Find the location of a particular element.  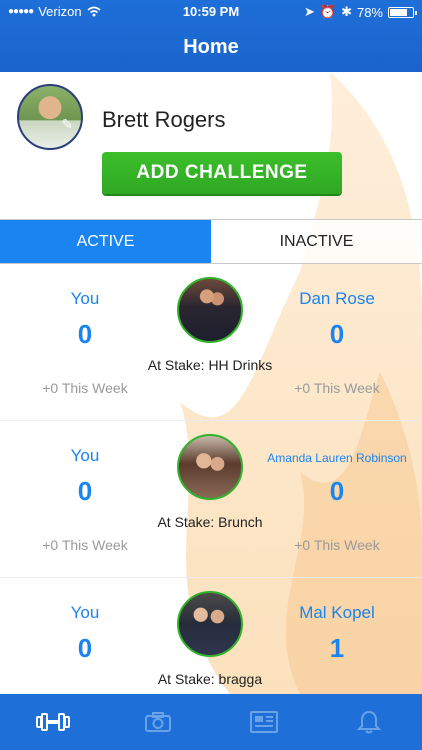

tab-feed is located at coordinates (264, 722).